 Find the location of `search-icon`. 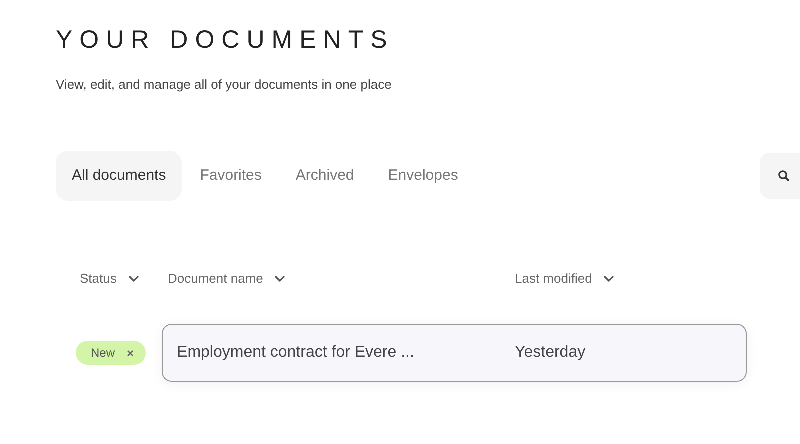

search-icon is located at coordinates (784, 176).